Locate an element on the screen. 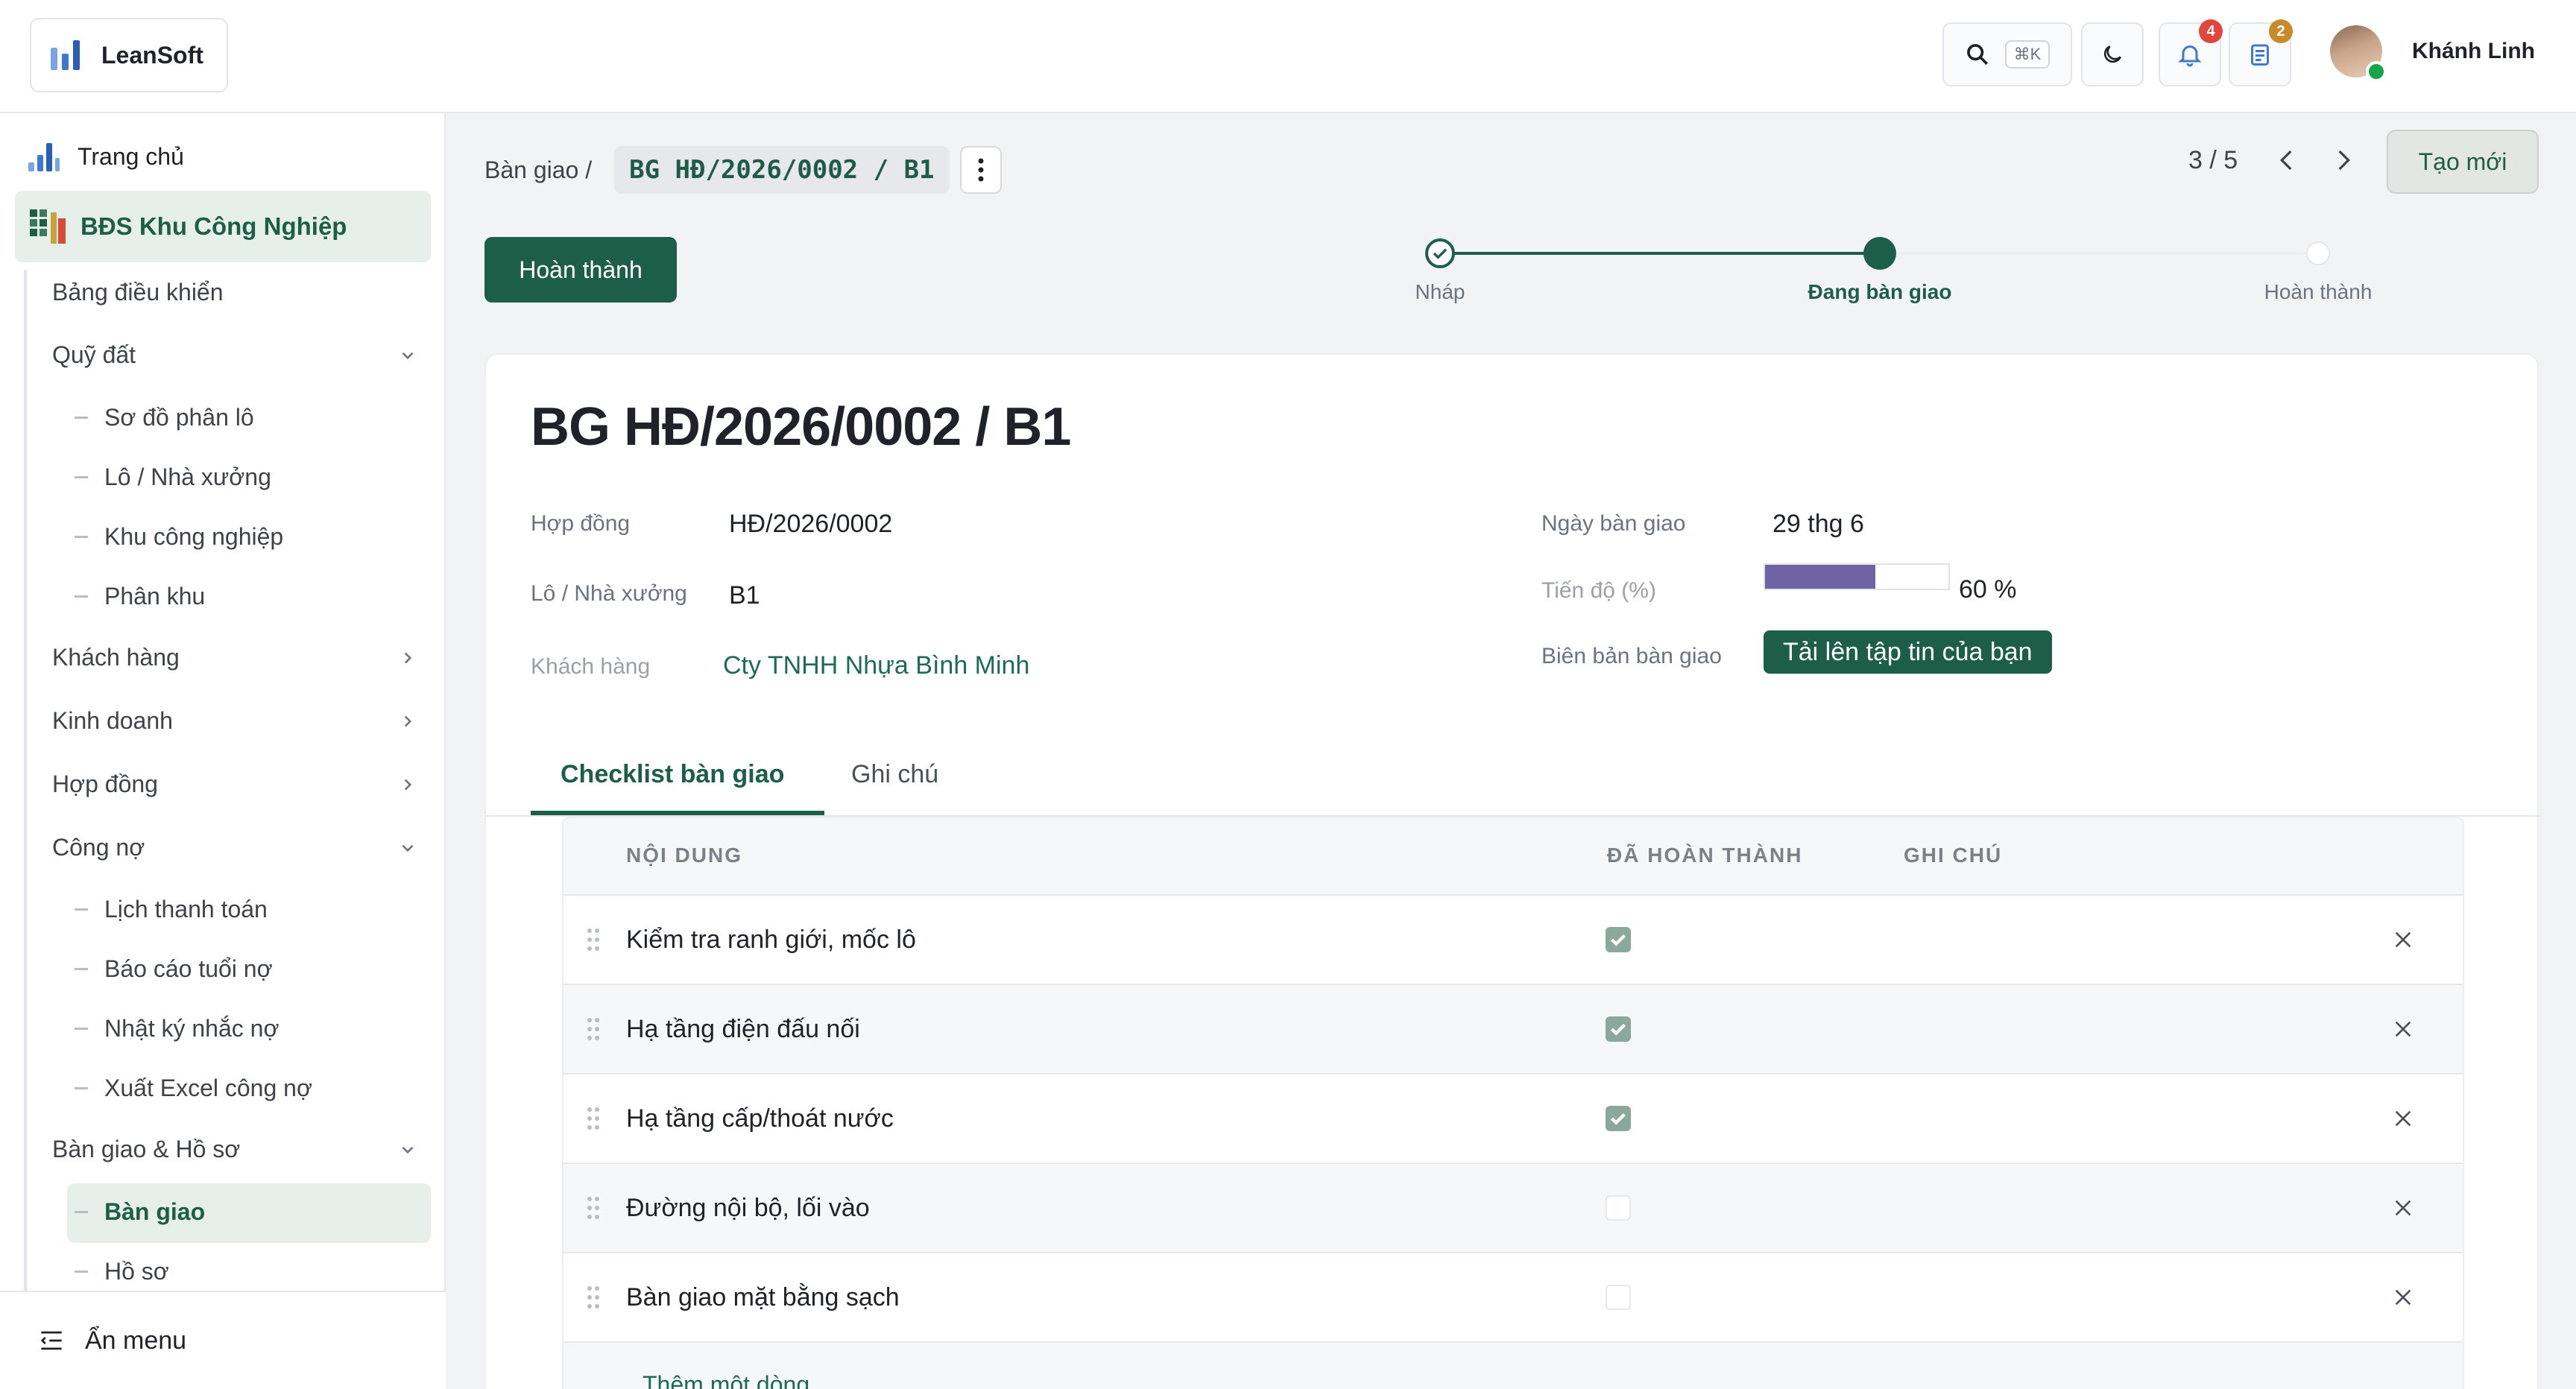  tab-notes: Ghi chú is located at coordinates (895, 774).